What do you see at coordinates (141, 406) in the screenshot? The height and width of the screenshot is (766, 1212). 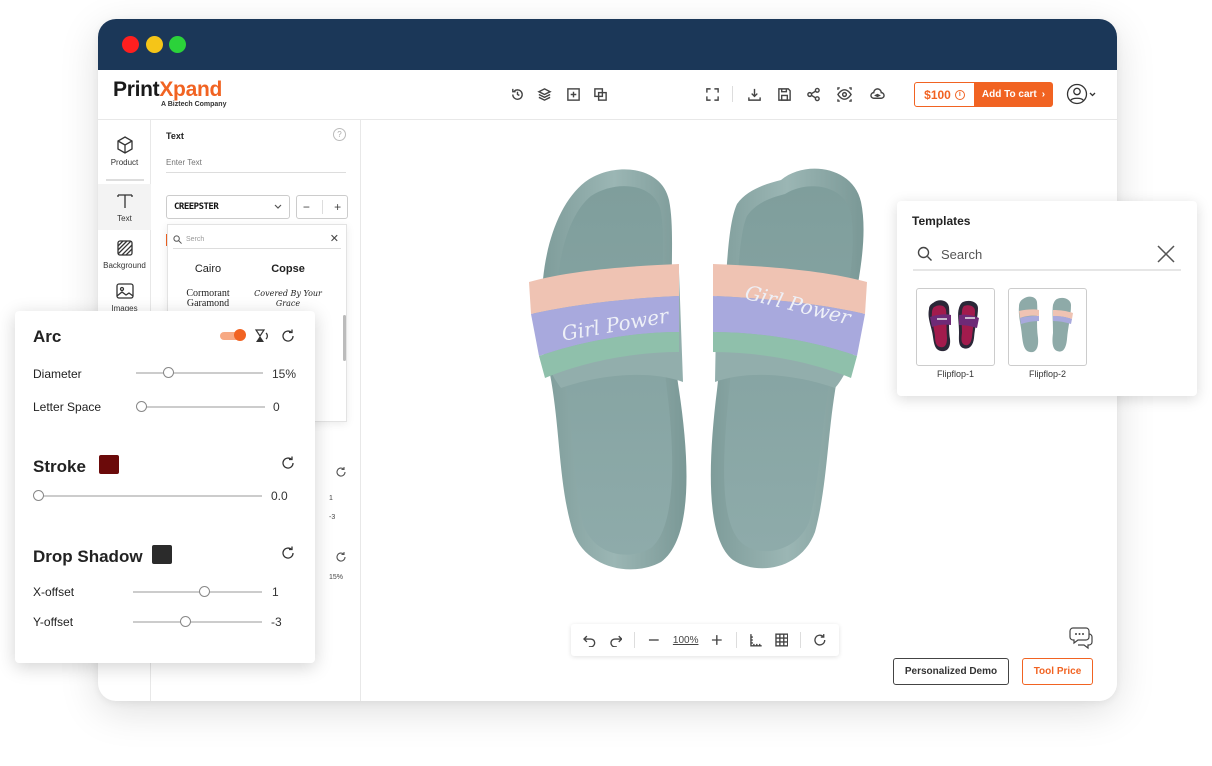 I see `letter-space-slider-thumb` at bounding box center [141, 406].